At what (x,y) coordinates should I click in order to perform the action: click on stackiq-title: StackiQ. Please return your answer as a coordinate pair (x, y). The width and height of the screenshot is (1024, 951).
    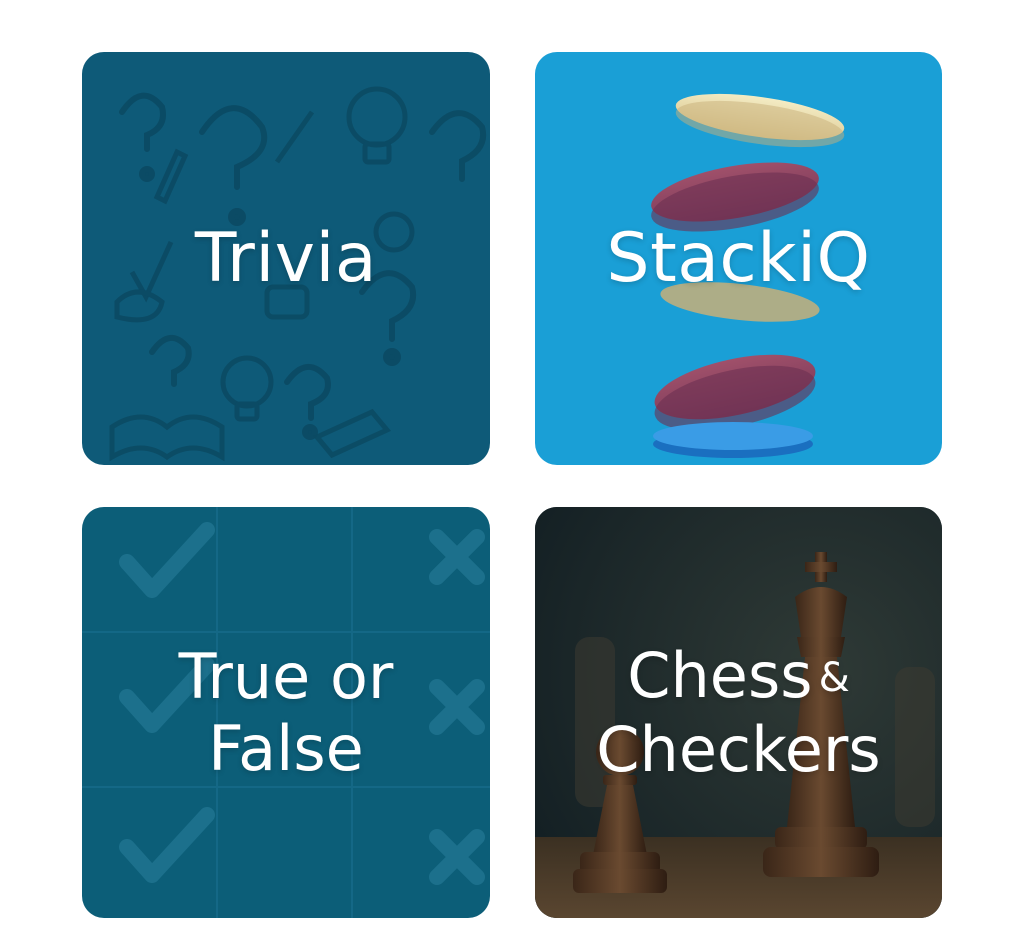
    Looking at the image, I should click on (738, 258).